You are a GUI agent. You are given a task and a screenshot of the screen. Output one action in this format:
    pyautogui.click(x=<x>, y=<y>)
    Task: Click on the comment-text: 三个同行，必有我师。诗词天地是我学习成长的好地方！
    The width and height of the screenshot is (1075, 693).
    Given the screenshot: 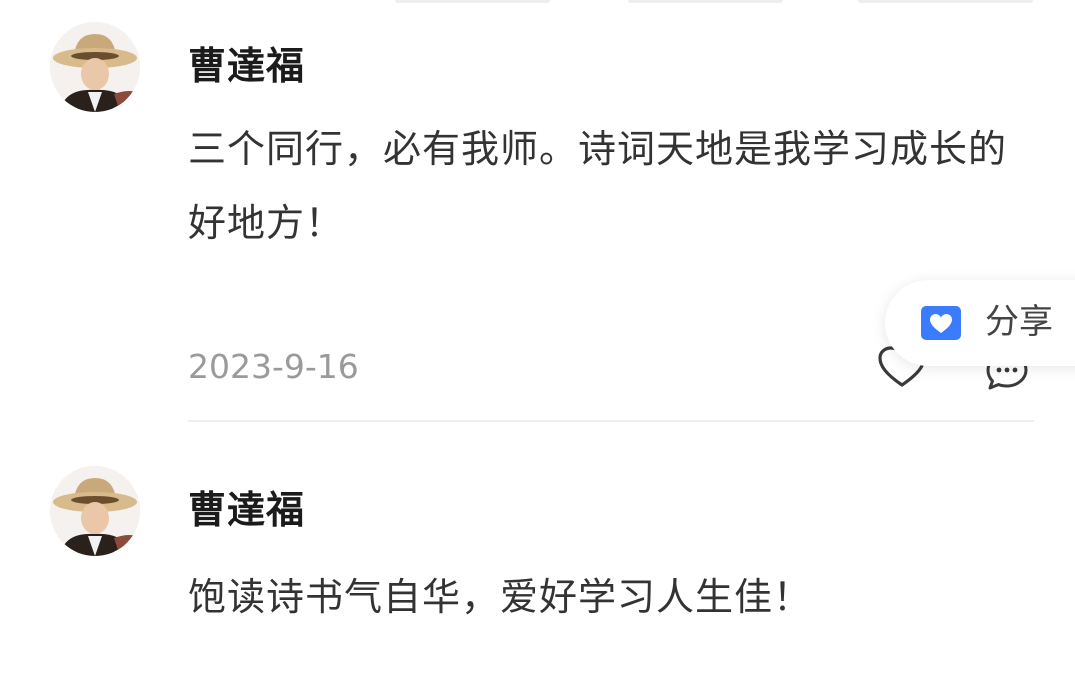 What is the action you would take?
    pyautogui.click(x=598, y=186)
    